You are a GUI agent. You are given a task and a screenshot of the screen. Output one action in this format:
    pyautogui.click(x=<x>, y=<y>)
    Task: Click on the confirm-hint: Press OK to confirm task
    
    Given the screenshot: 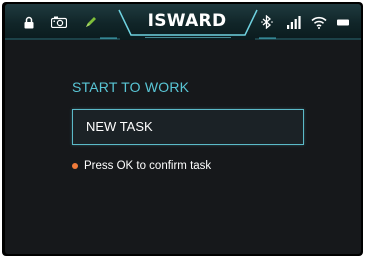 What is the action you would take?
    pyautogui.click(x=141, y=166)
    